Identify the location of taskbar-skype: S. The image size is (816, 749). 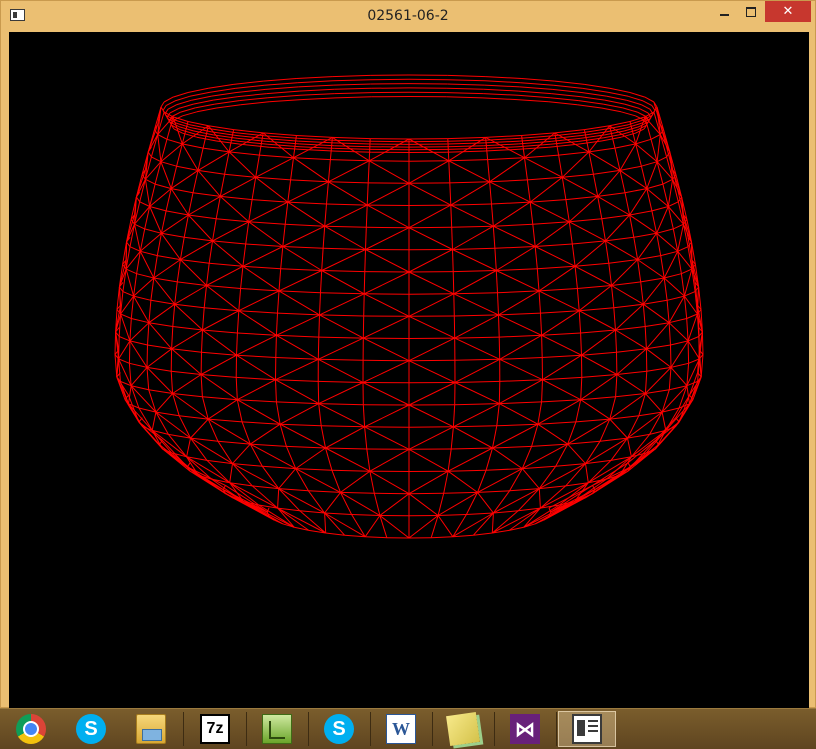
(91, 729).